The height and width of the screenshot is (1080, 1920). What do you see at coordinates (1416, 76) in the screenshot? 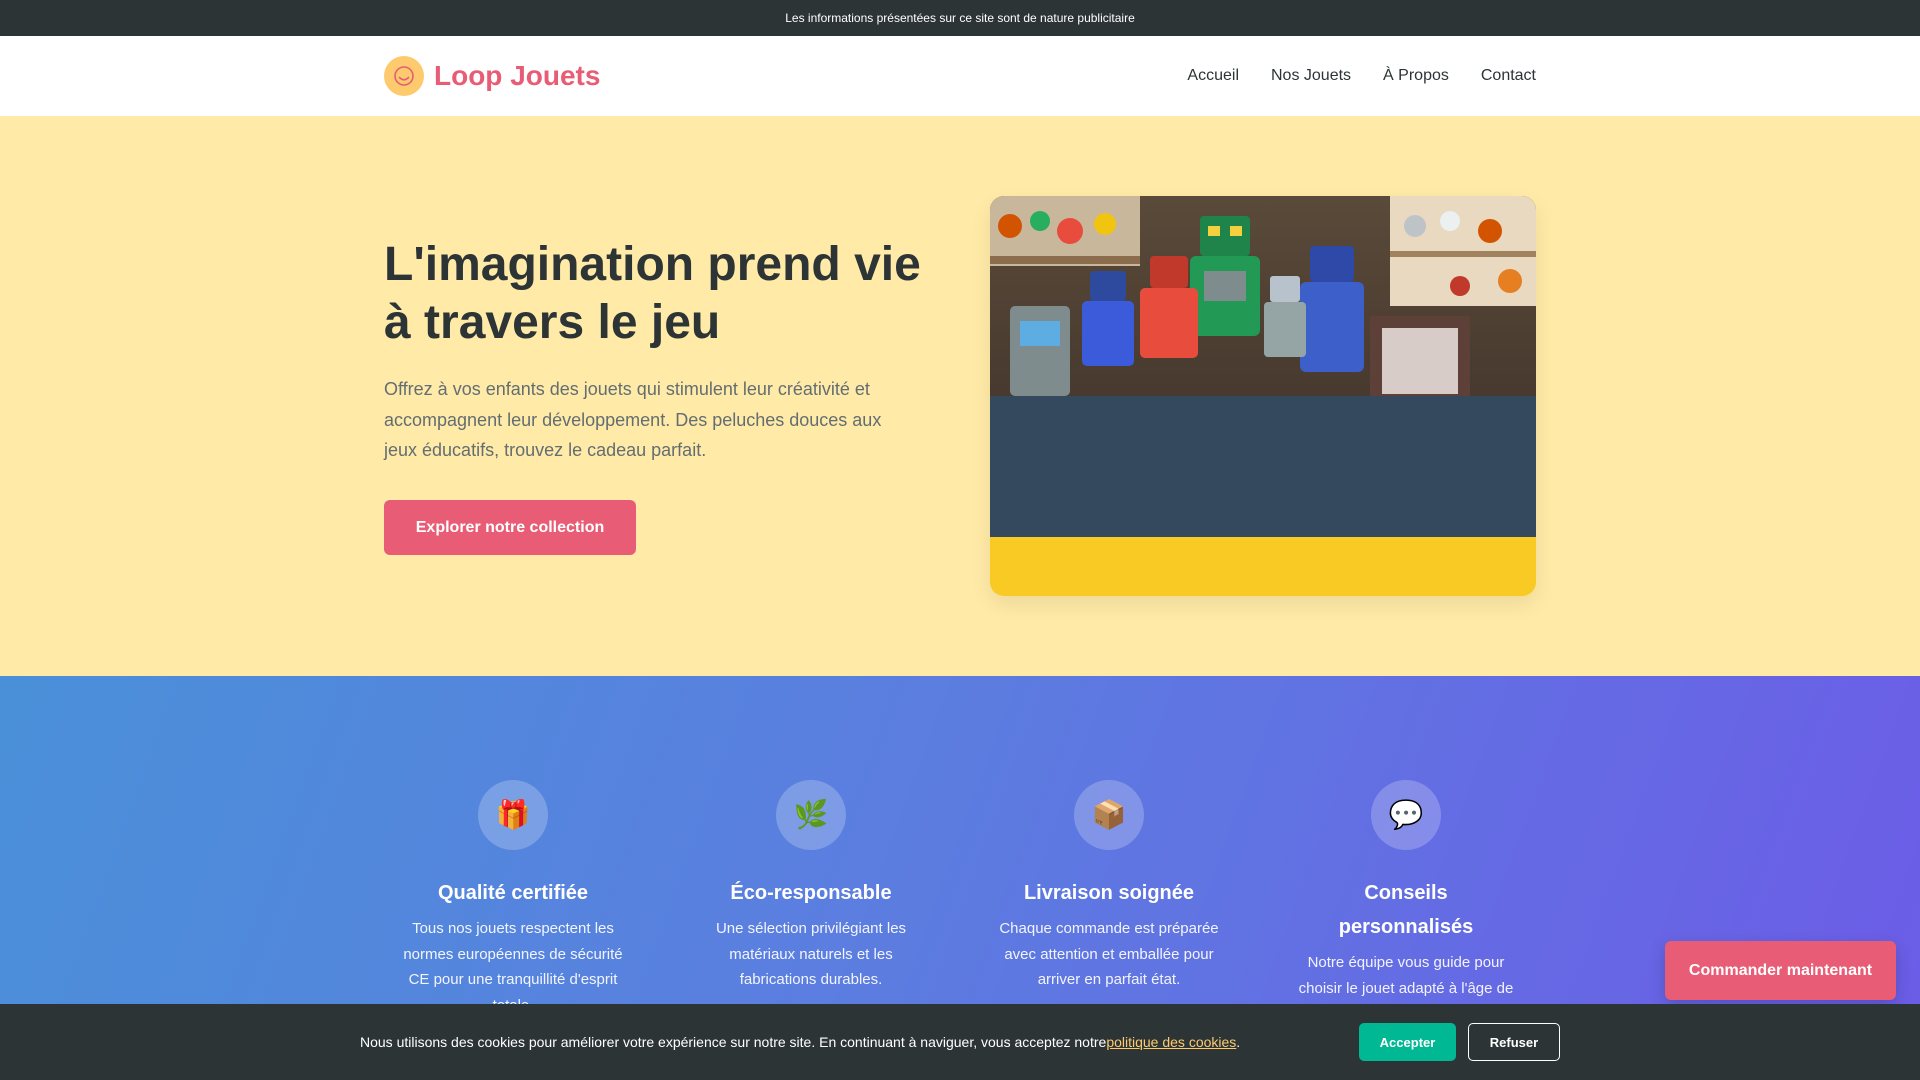
I see `nav-link-a-propos: À Propos` at bounding box center [1416, 76].